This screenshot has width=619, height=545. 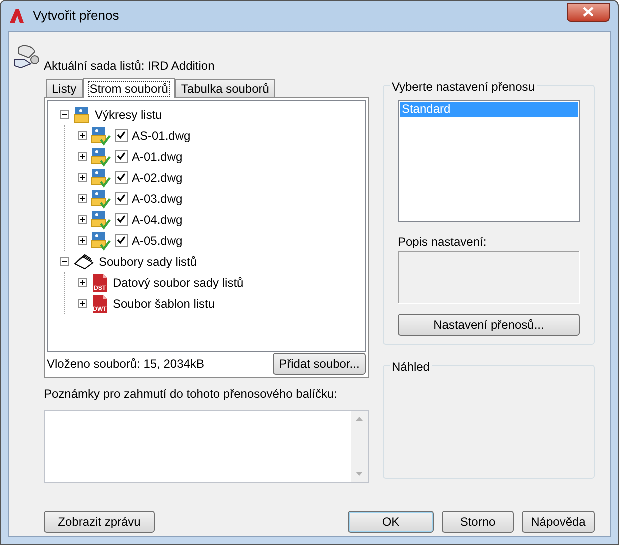 What do you see at coordinates (191, 394) in the screenshot?
I see `notes-label: Poznámky pro zahmutí do tohoto přenosového balíčku:` at bounding box center [191, 394].